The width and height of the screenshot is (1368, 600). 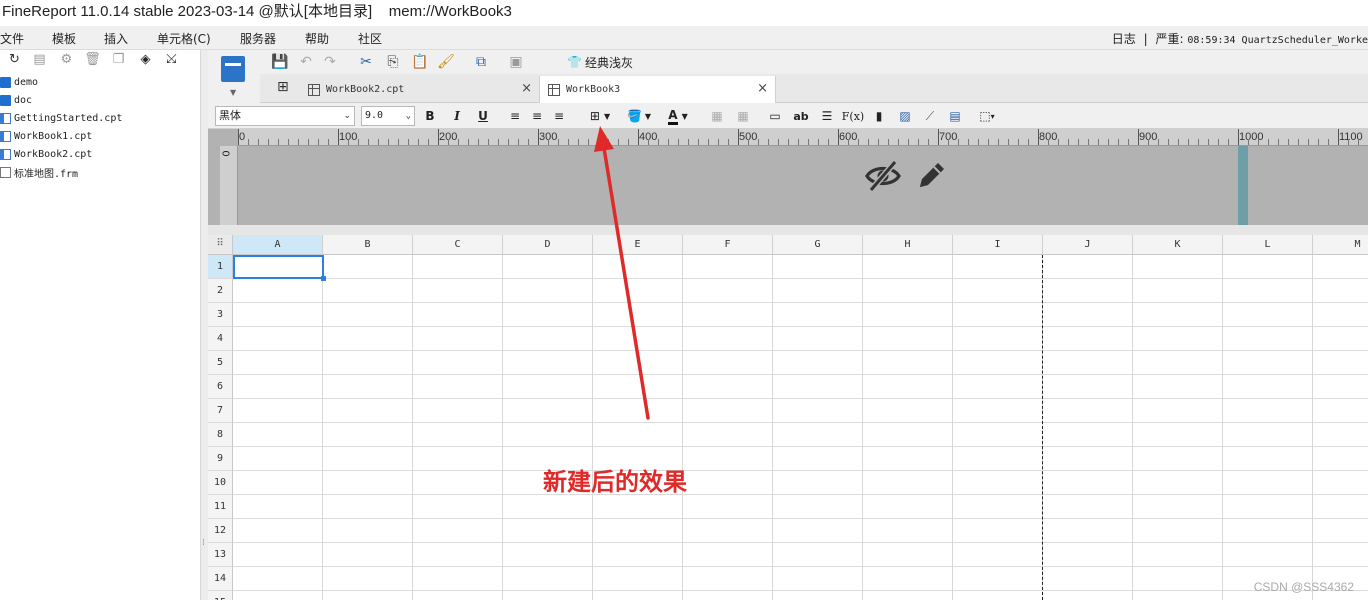 What do you see at coordinates (446, 62) in the screenshot?
I see `format-painter-icon: 🖌` at bounding box center [446, 62].